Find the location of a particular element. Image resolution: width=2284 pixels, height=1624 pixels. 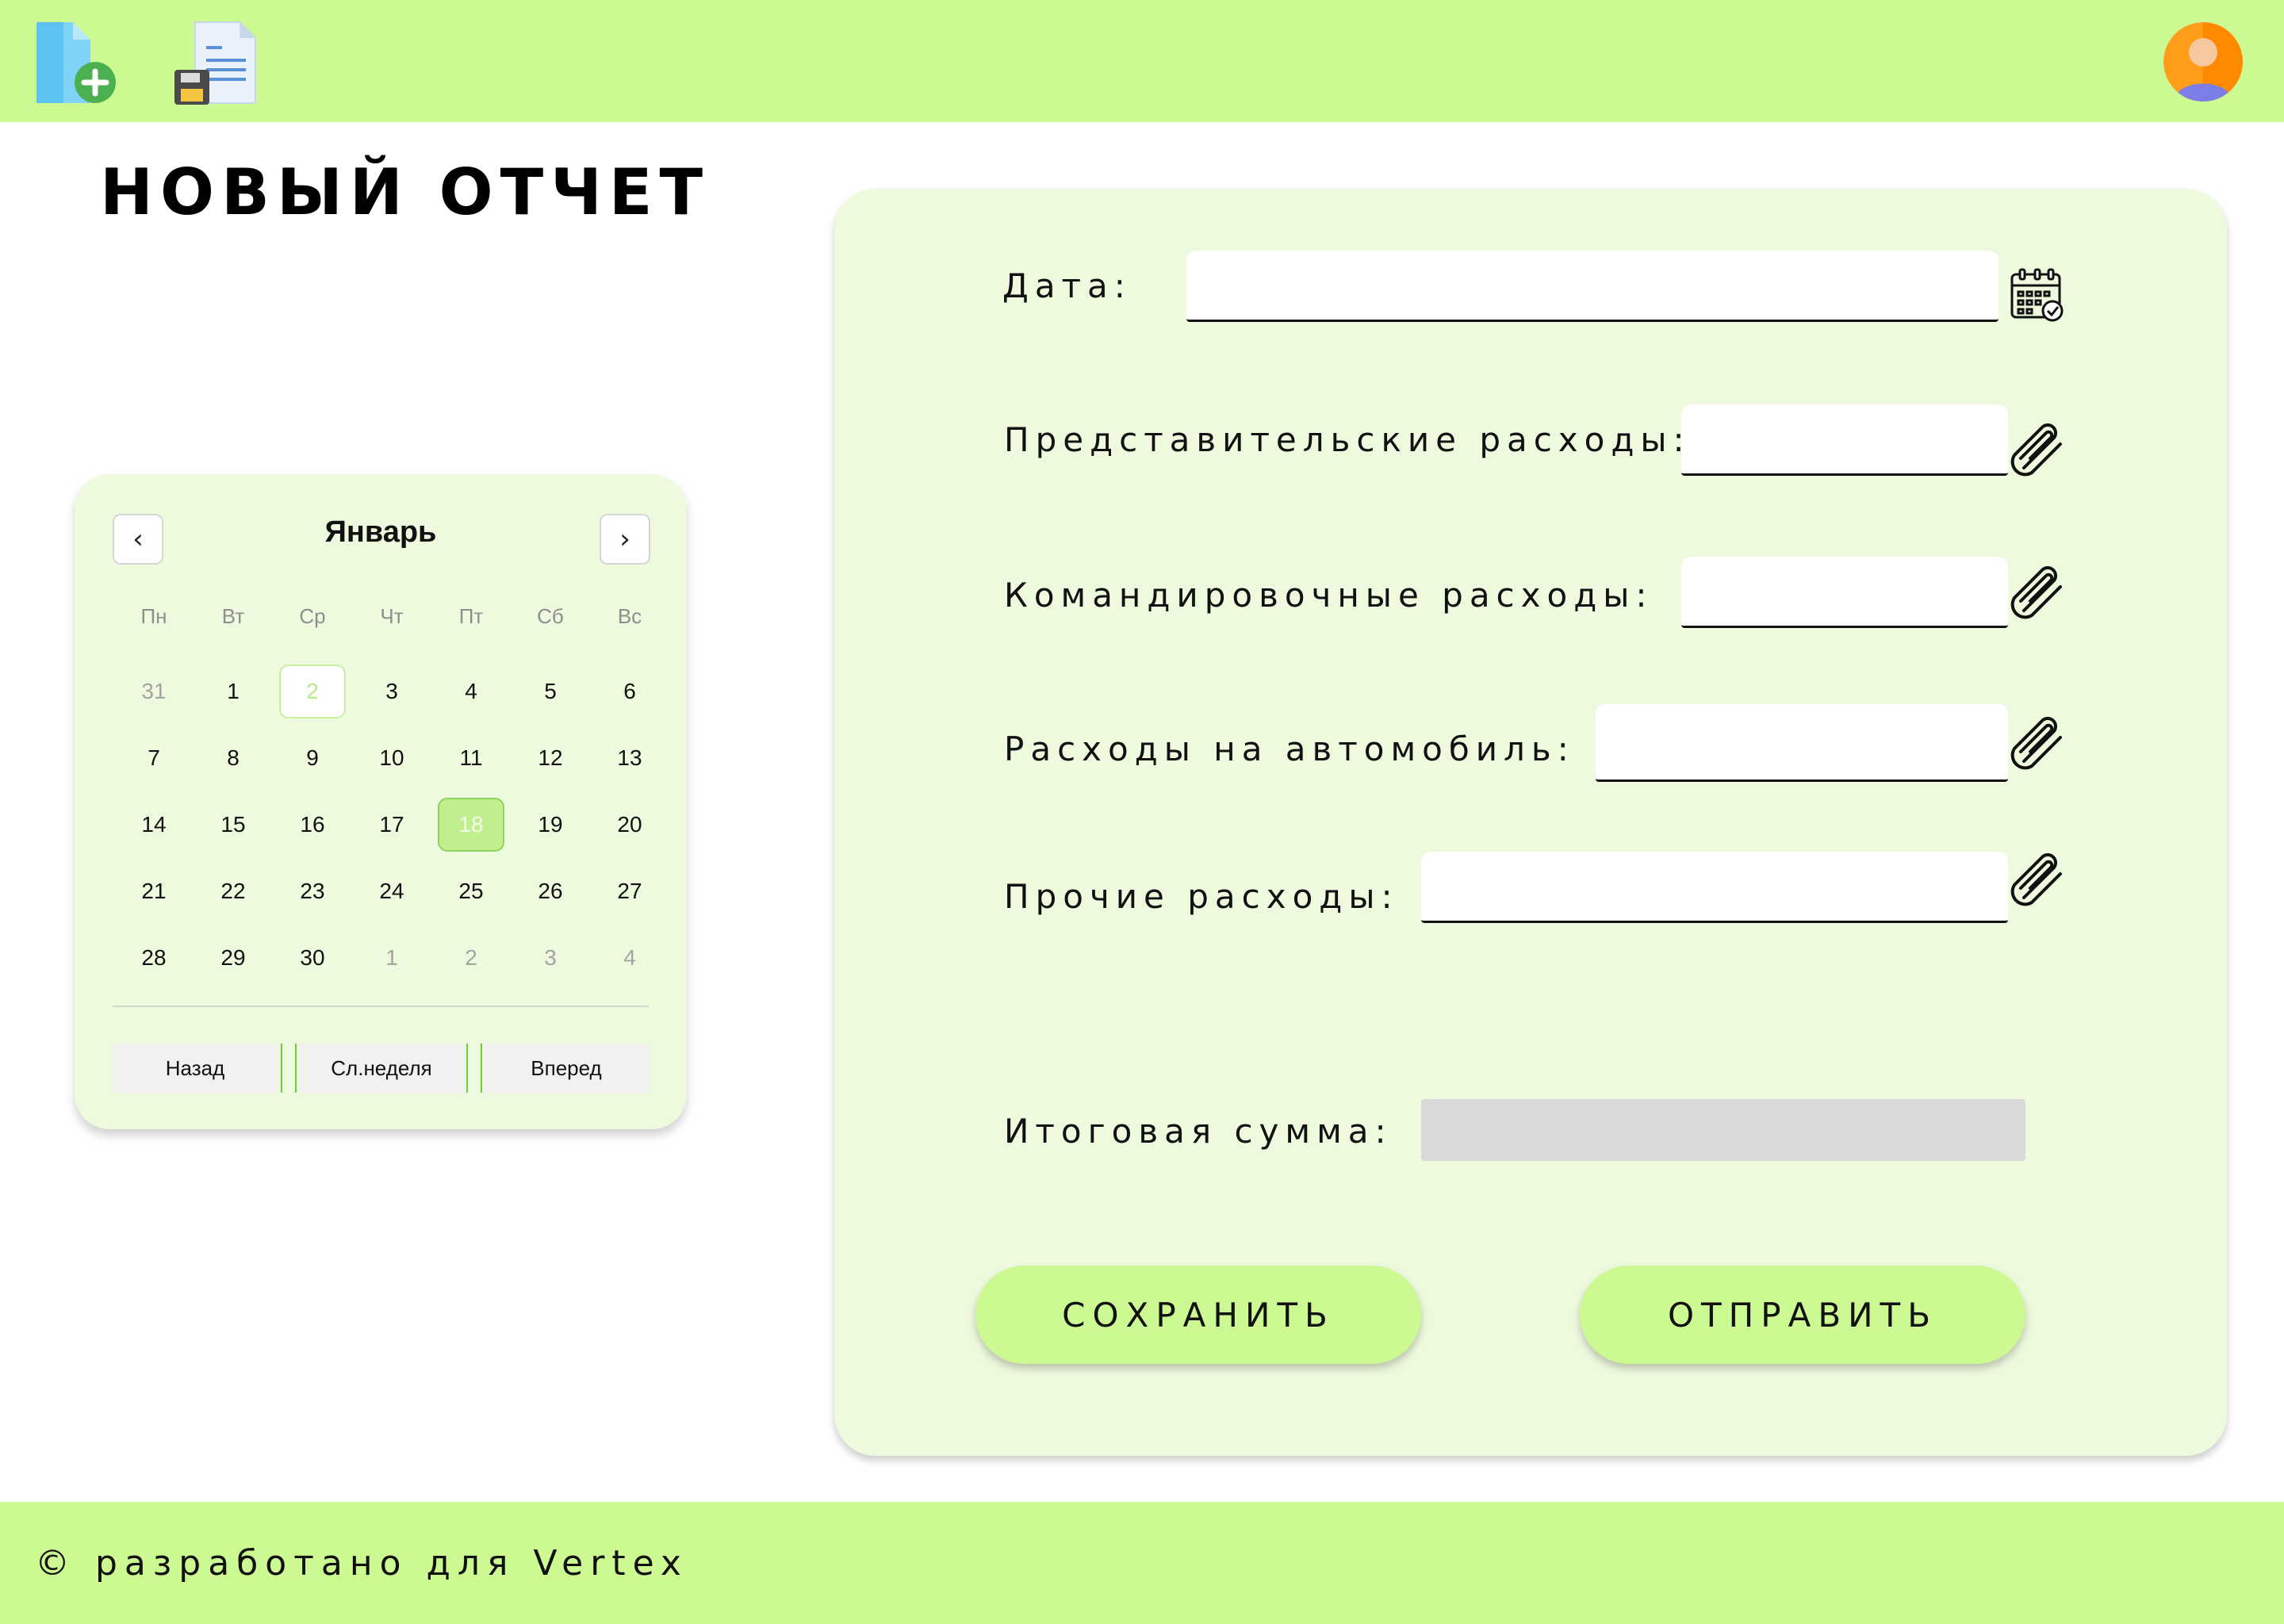

weekday-label: Чт is located at coordinates (392, 616).